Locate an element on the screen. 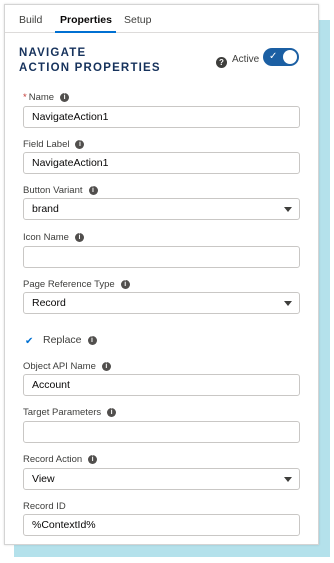 The height and width of the screenshot is (563, 334). object-api-name-text: Object API Name is located at coordinates (59, 366).